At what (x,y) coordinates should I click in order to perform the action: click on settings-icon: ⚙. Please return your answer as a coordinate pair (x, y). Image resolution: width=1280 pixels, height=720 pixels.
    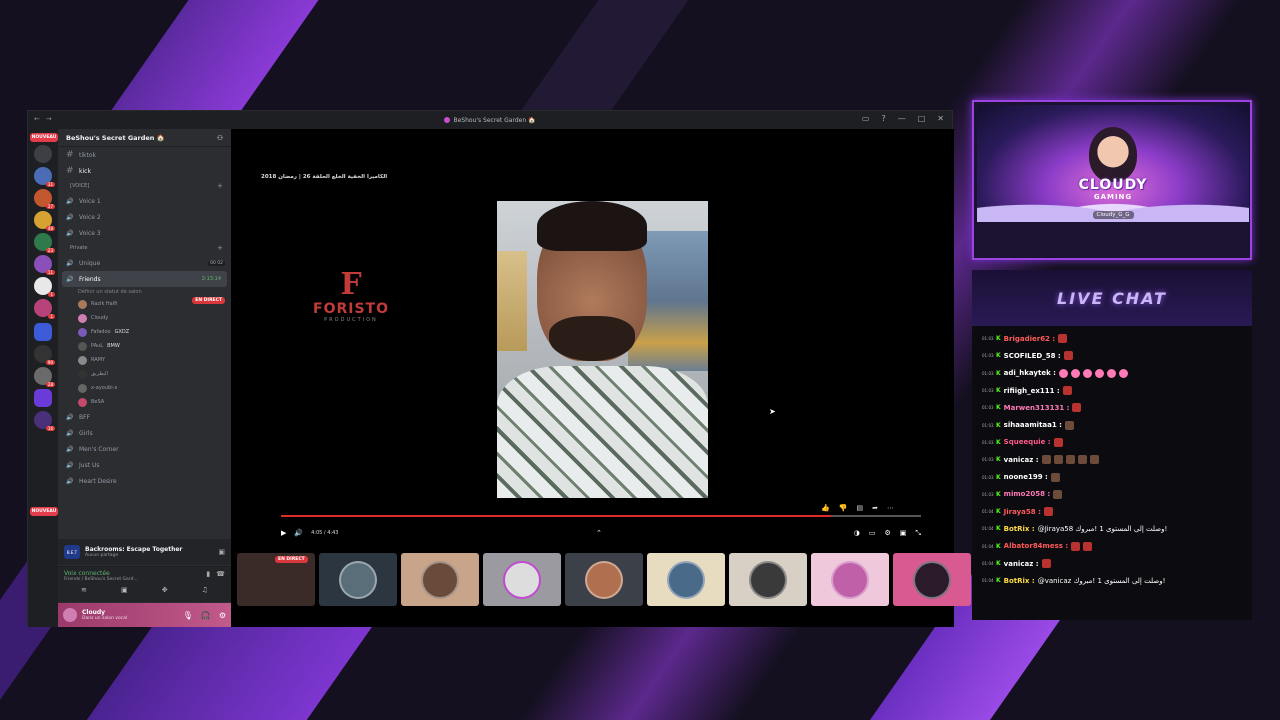
    Looking at the image, I should click on (887, 533).